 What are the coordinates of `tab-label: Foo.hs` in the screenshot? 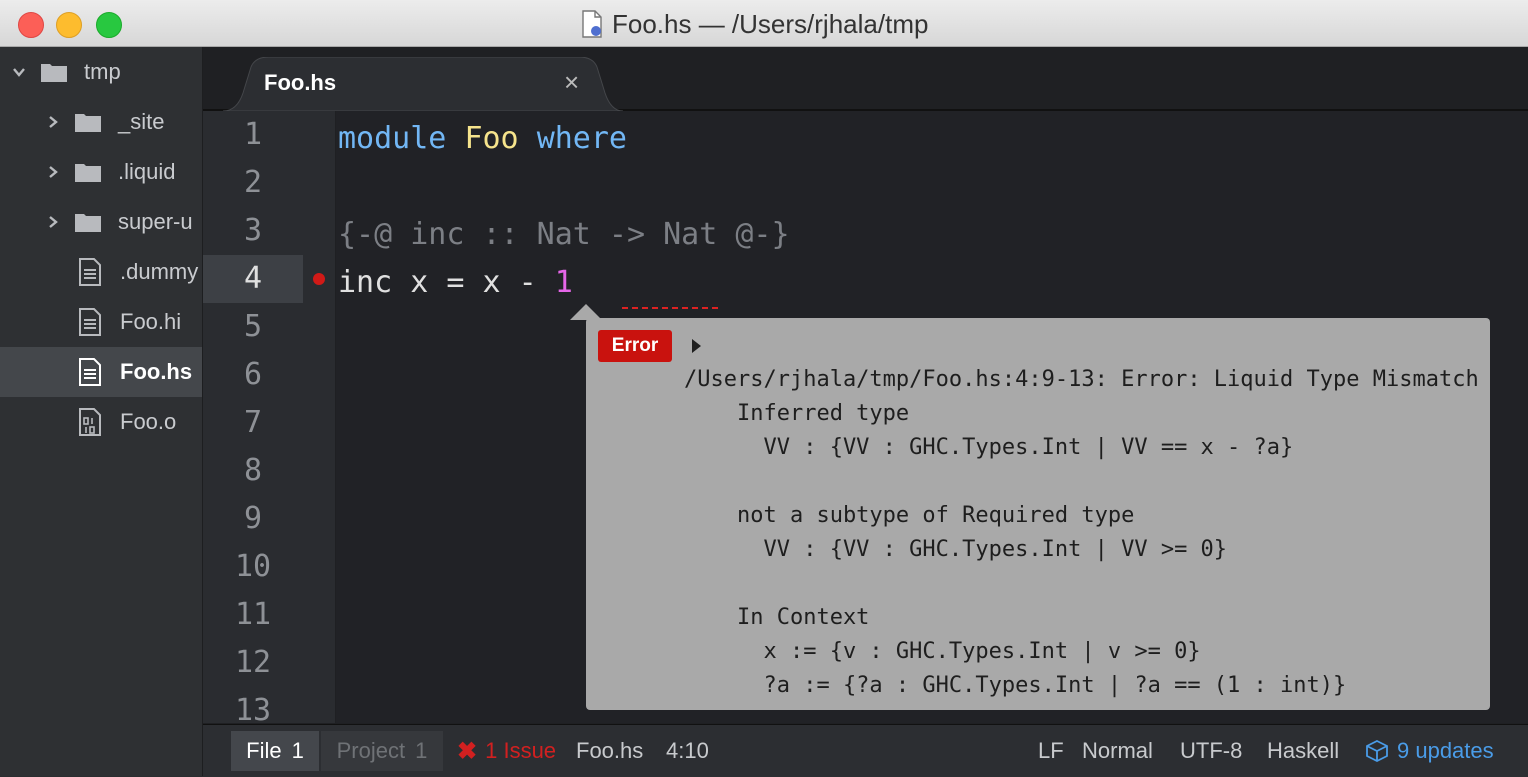 It's located at (300, 82).